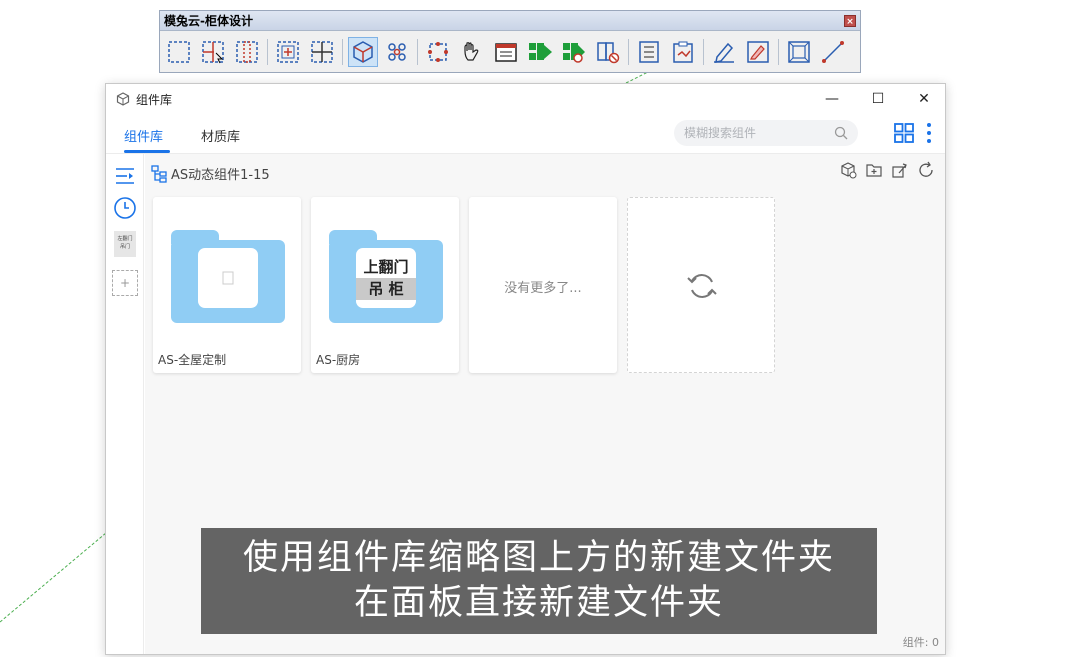  Describe the element at coordinates (220, 173) in the screenshot. I see `breadcrumb-path: AS动态组件1-15` at that location.